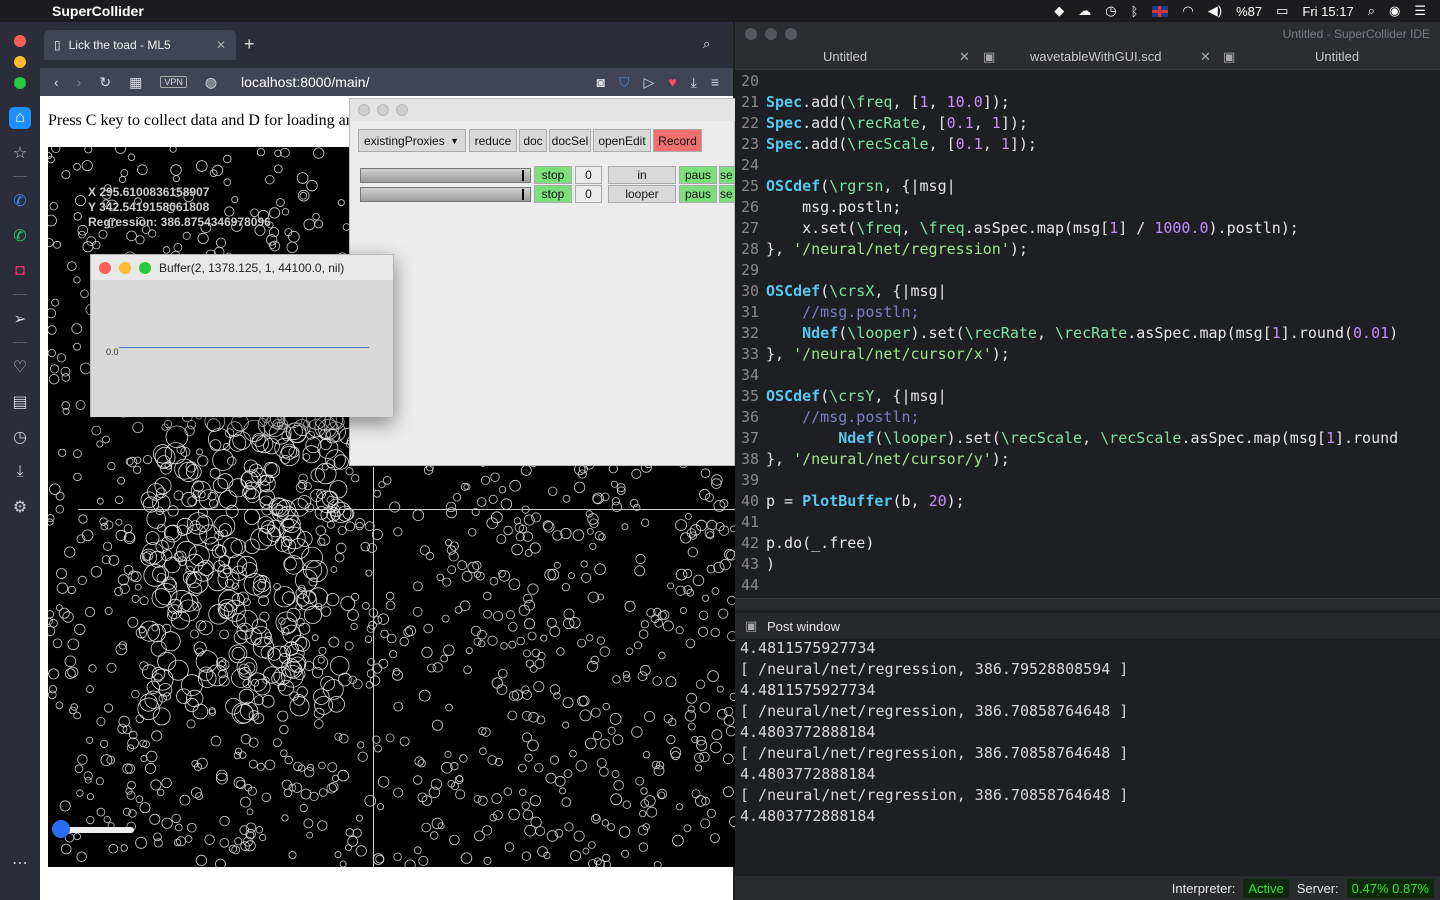 The width and height of the screenshot is (1440, 900). What do you see at coordinates (20, 41) in the screenshot?
I see `close-window-button` at bounding box center [20, 41].